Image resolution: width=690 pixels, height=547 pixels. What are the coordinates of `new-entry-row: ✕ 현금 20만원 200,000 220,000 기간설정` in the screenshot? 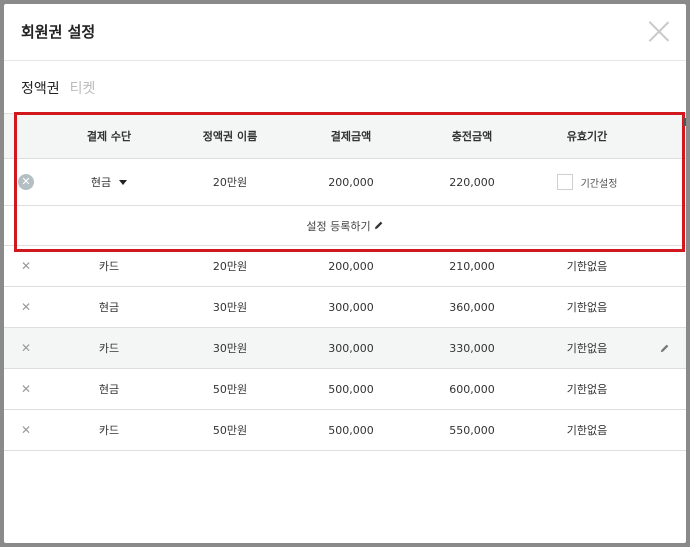 It's located at (345, 182).